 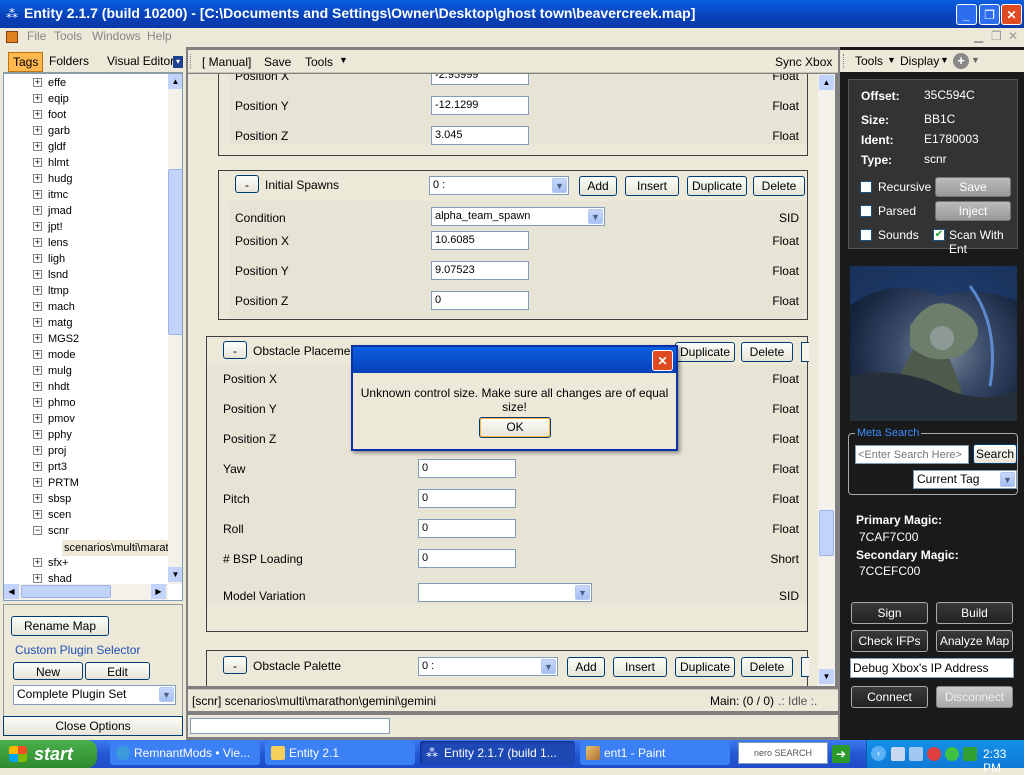 I want to click on tree-node: + jmad, so click(x=84, y=211).